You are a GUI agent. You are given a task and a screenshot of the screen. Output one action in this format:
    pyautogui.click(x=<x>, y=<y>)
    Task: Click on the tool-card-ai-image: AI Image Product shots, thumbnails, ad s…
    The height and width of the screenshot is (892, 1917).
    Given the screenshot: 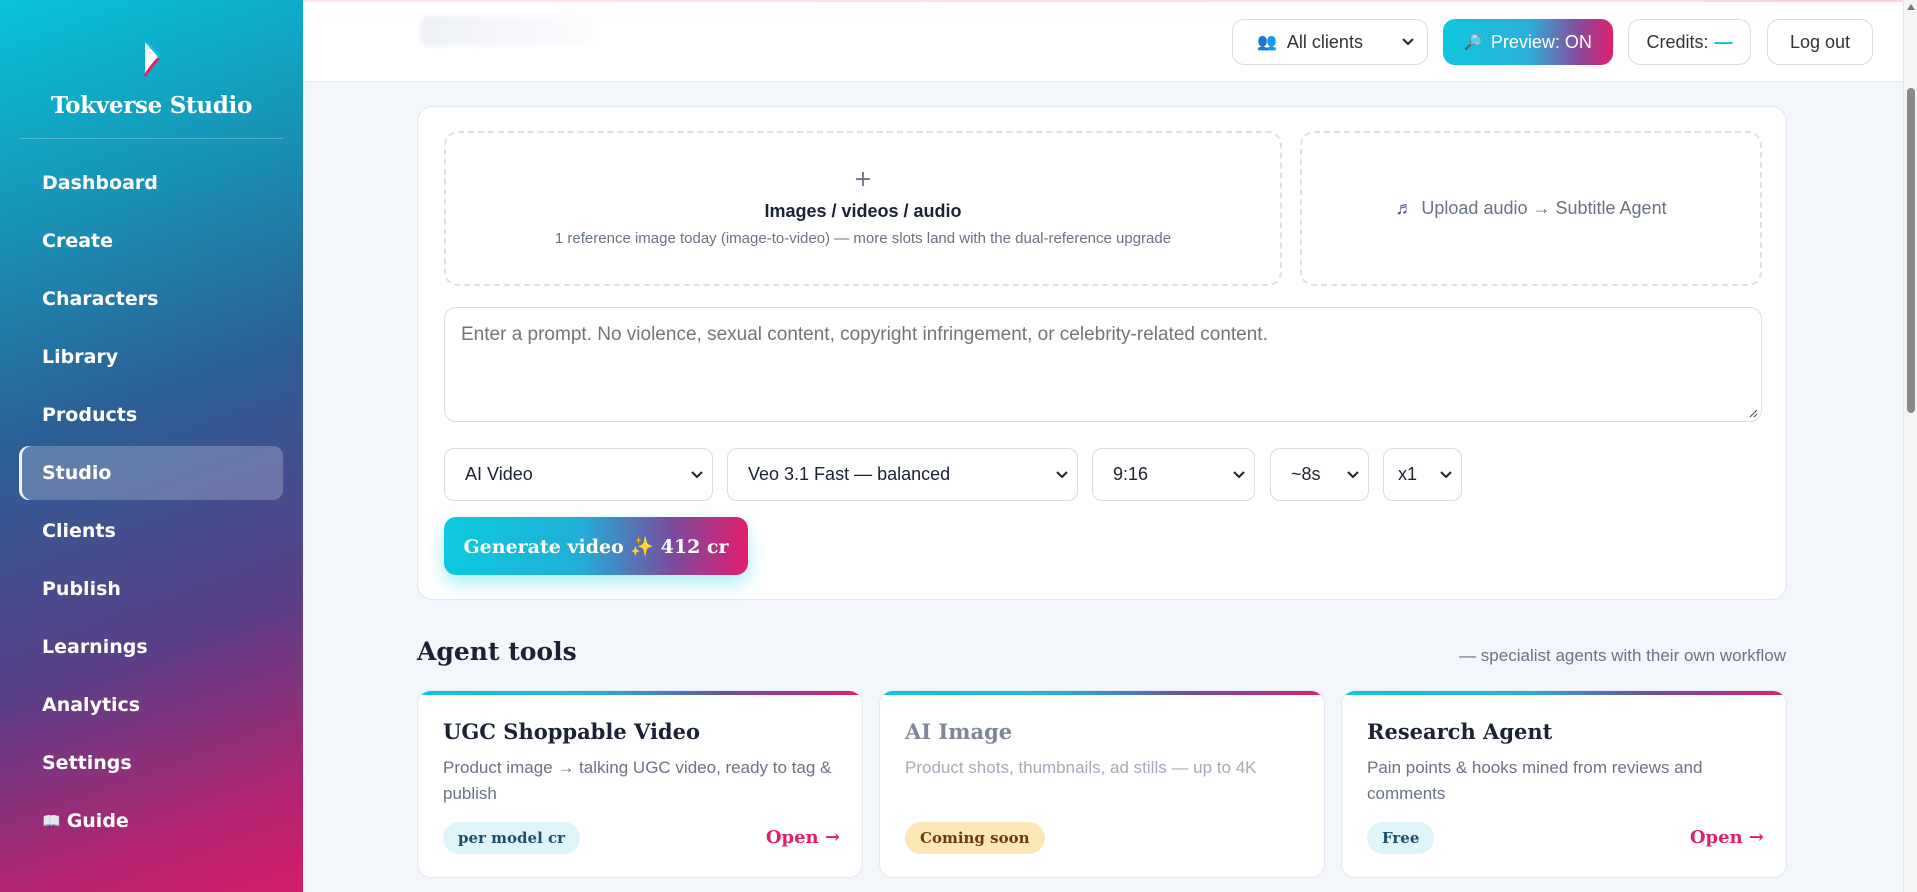 What is the action you would take?
    pyautogui.click(x=1102, y=784)
    